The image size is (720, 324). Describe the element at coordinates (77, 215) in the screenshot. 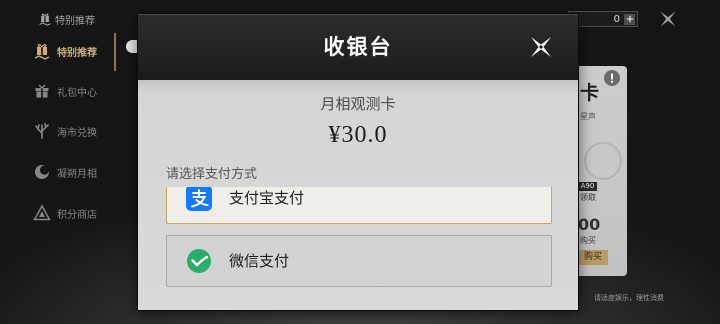

I see `sidebar-item-label: 积分商店` at that location.